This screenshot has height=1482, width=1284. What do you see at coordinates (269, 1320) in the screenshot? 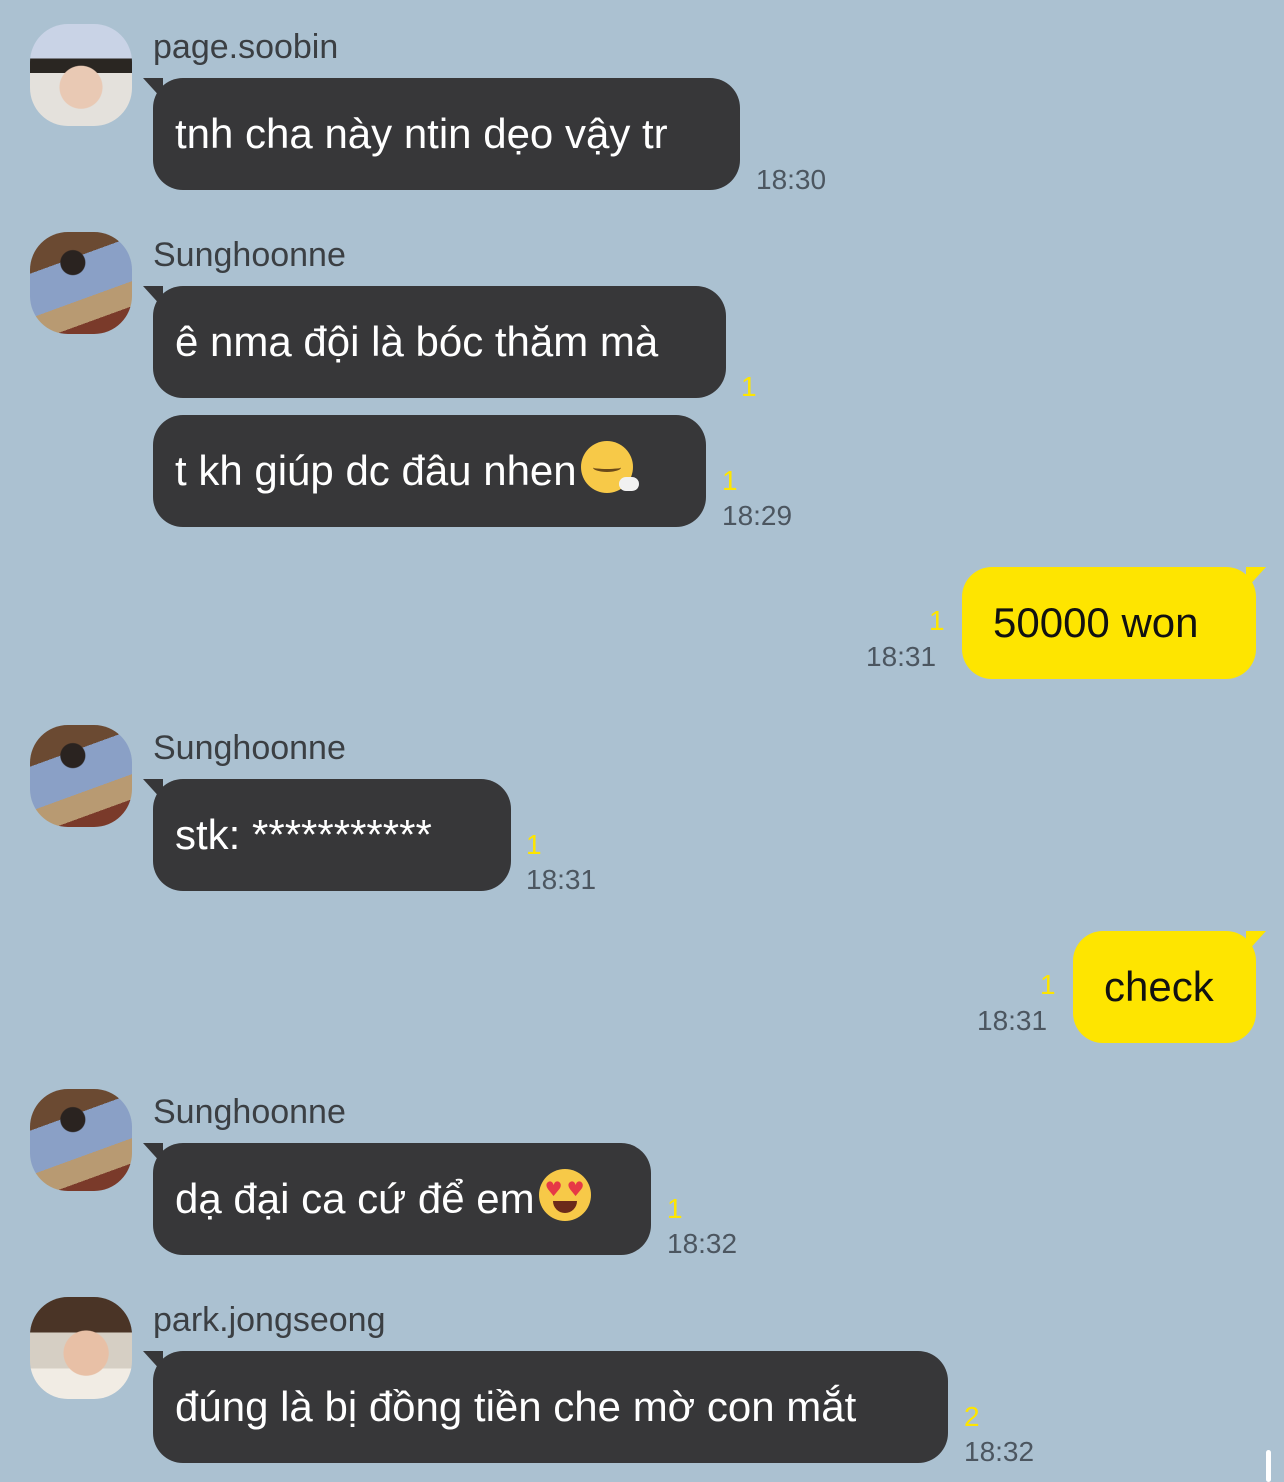
I see `sender-name: park.jongseong` at bounding box center [269, 1320].